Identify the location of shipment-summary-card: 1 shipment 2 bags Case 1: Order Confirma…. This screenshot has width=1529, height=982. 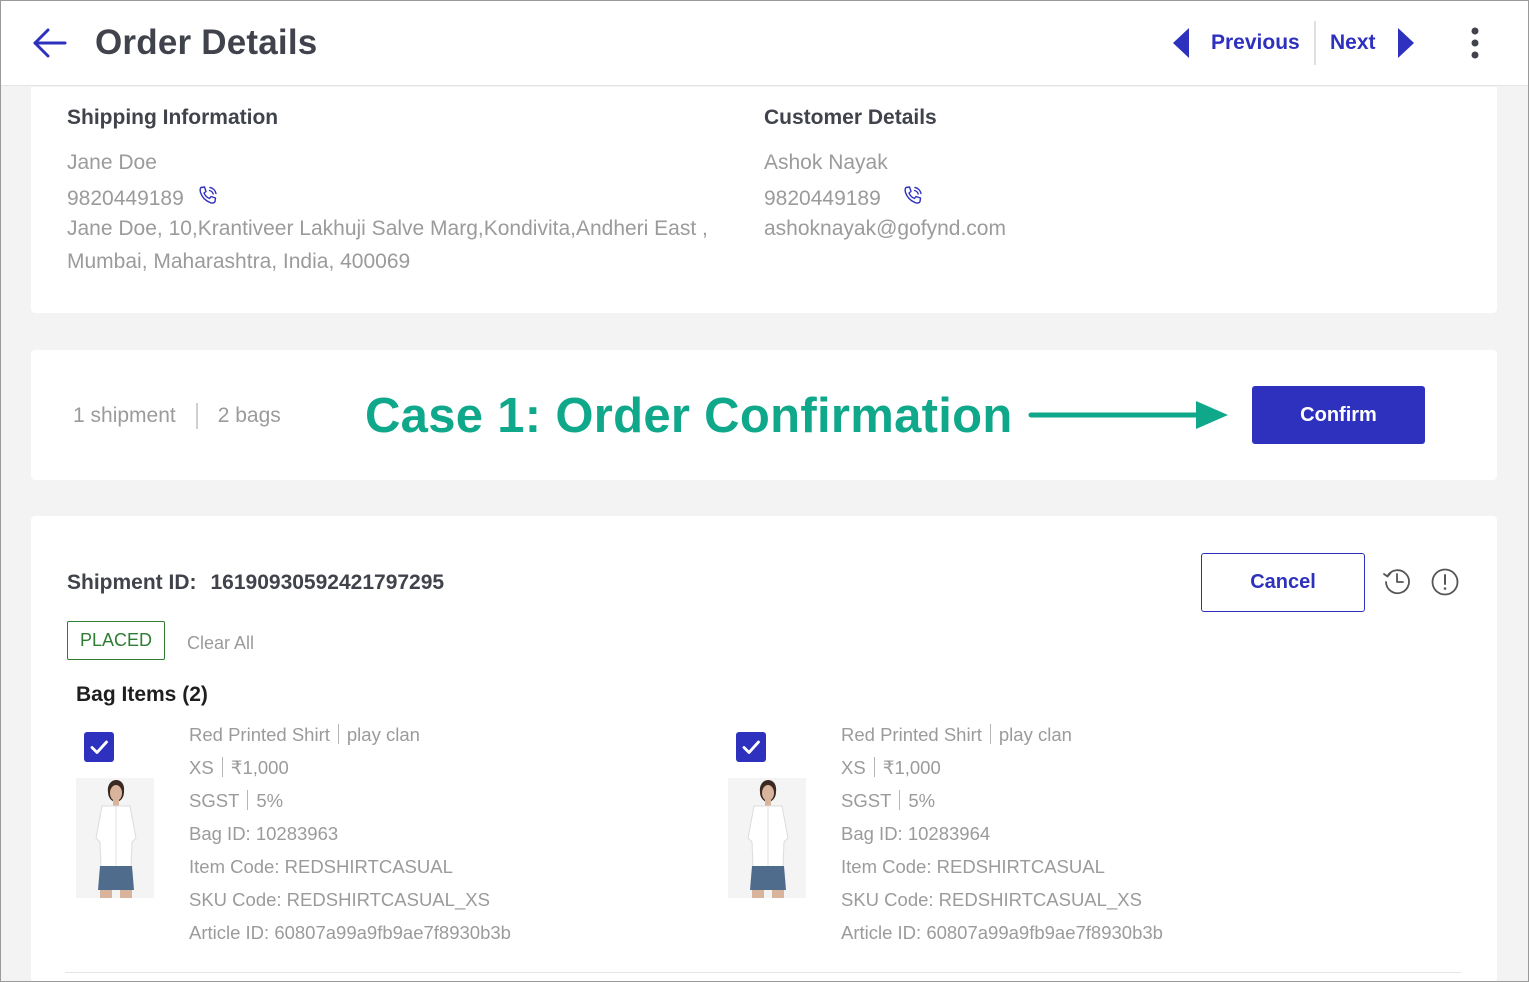
(764, 415).